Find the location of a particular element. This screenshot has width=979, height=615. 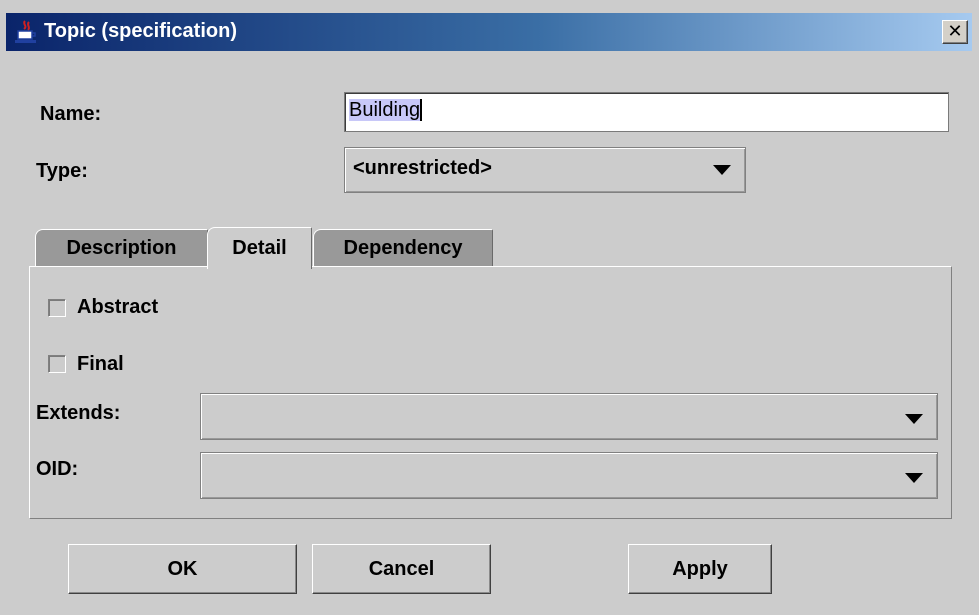

tab-description-label: Description is located at coordinates (121, 248).